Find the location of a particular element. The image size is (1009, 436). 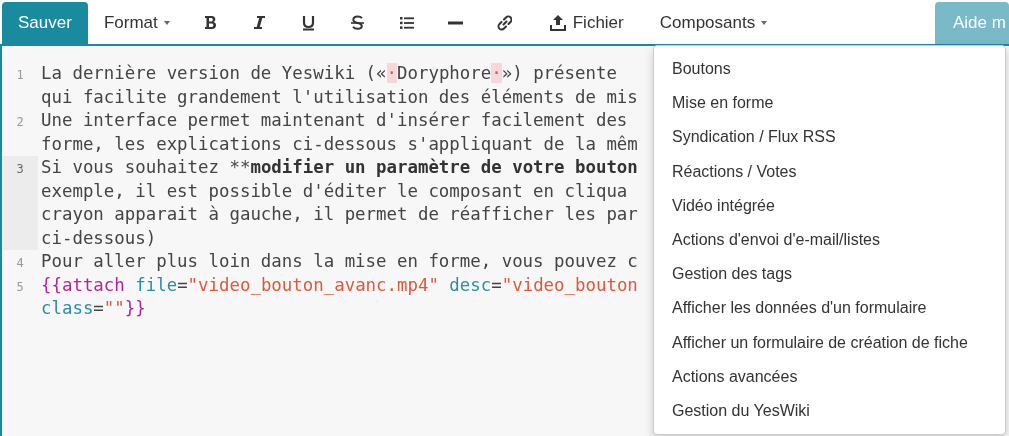

line-number: 2 is located at coordinates (20, 122).